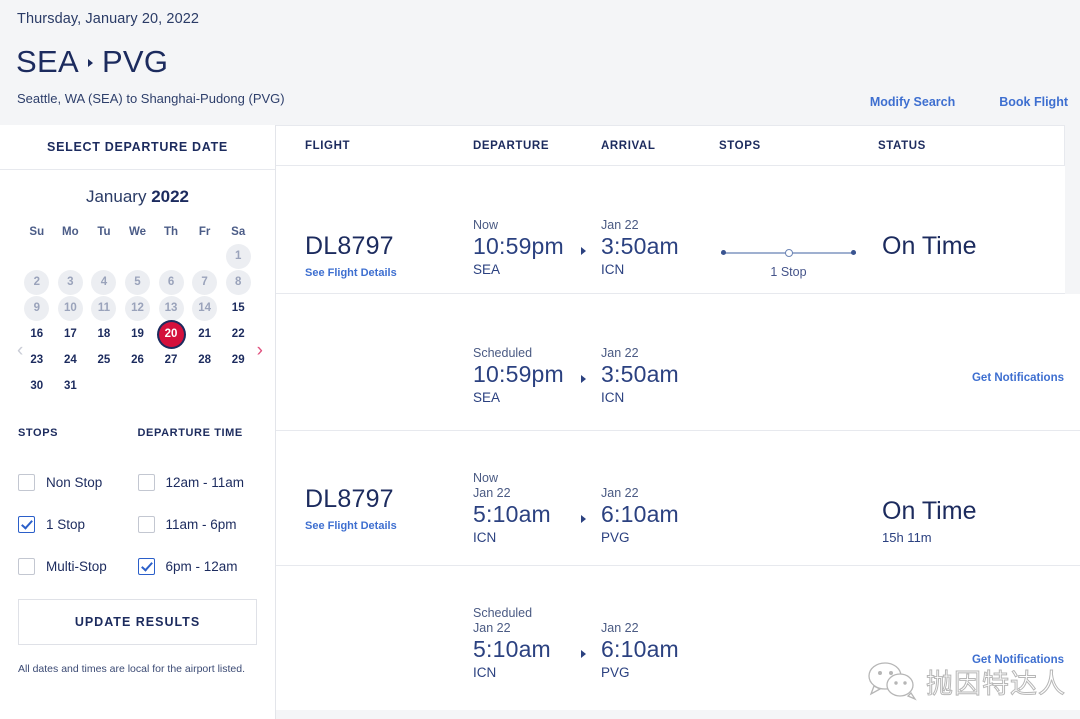 The width and height of the screenshot is (1080, 719). What do you see at coordinates (788, 258) in the screenshot?
I see `stops-cell: 1 Stop` at bounding box center [788, 258].